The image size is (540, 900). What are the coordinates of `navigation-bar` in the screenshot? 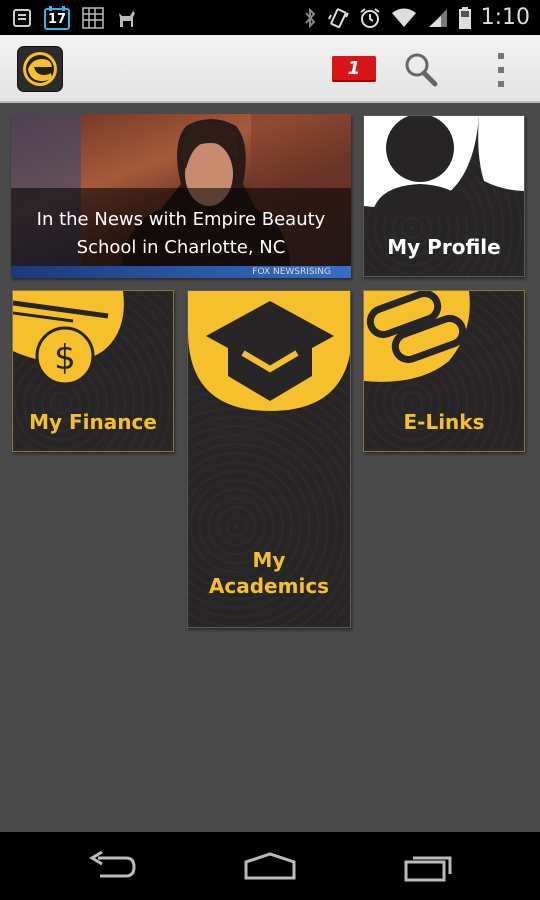 It's located at (270, 866).